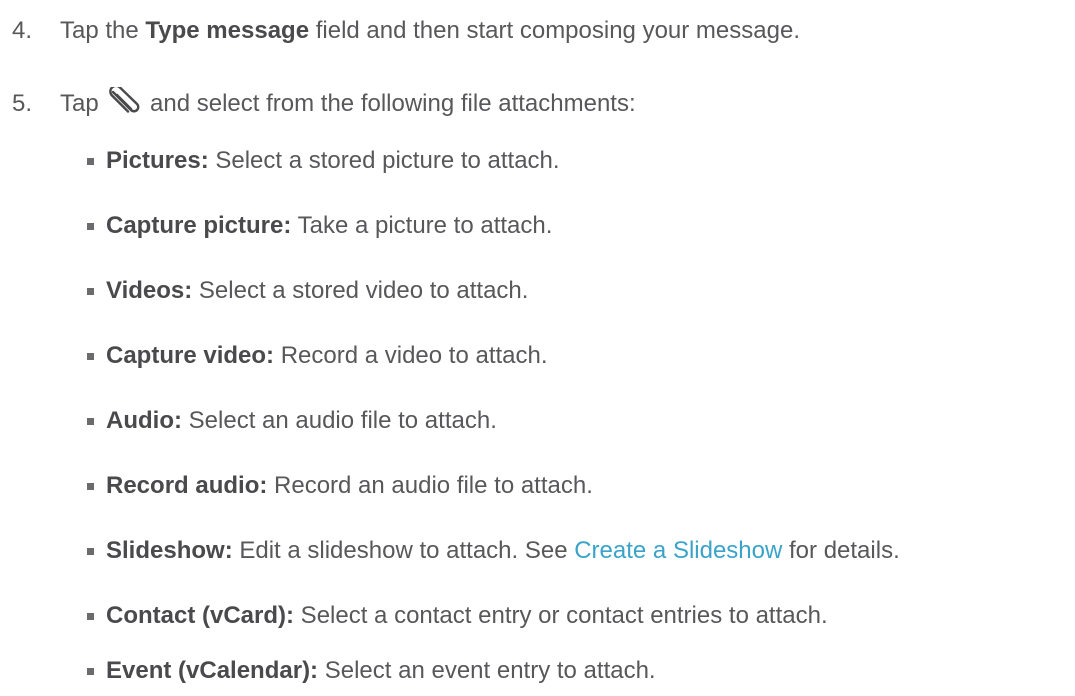 This screenshot has width=1075, height=696. I want to click on option-desc: Record an audio file to attach., so click(430, 485).